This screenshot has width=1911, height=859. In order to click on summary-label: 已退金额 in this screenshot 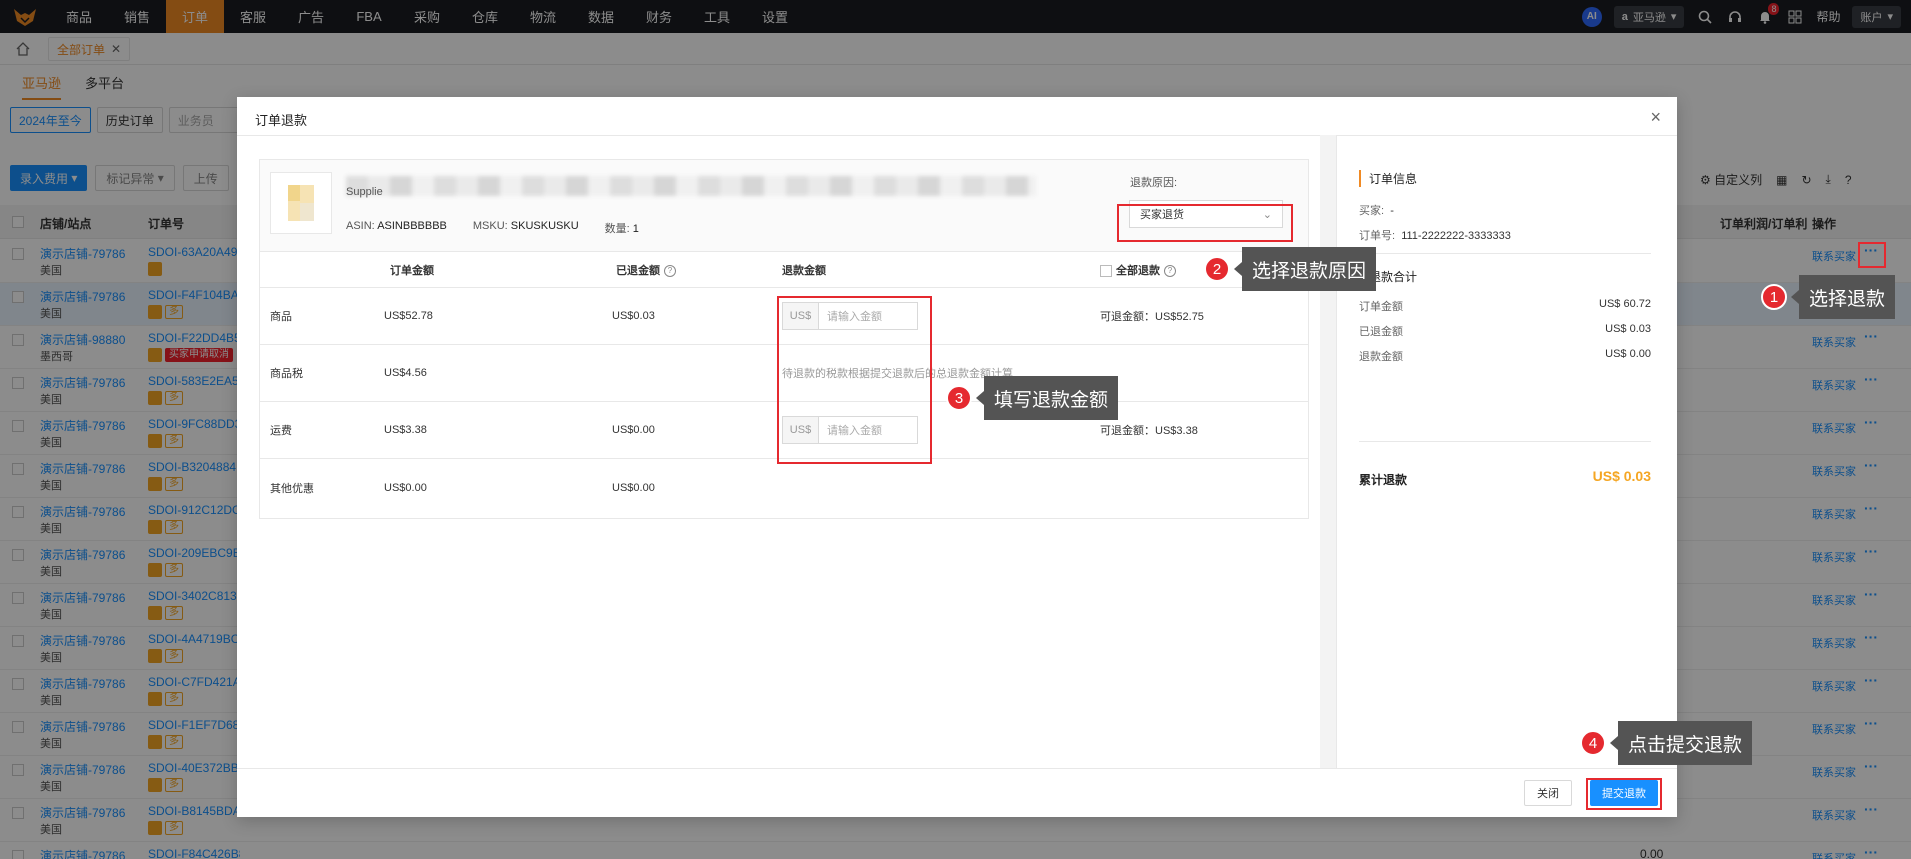, I will do `click(1381, 332)`.